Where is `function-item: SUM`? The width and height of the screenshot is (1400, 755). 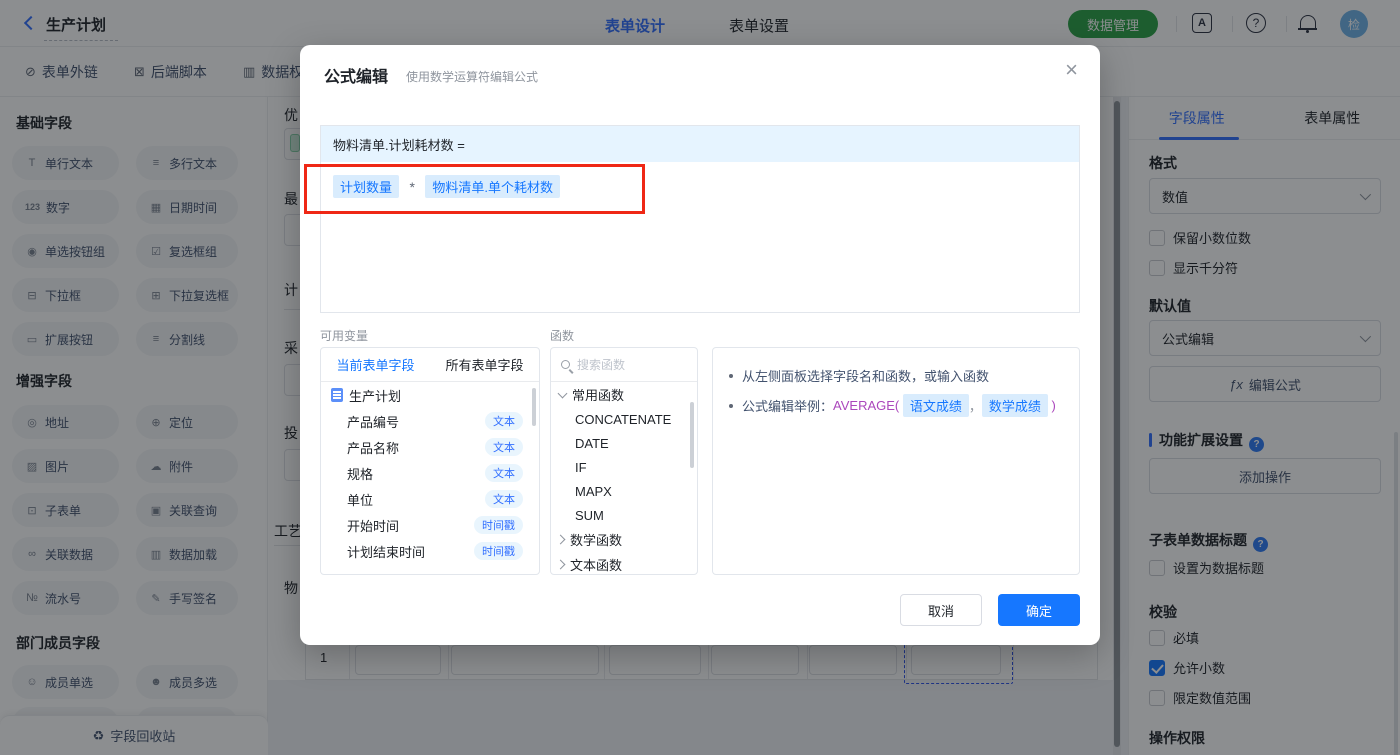 function-item: SUM is located at coordinates (624, 515).